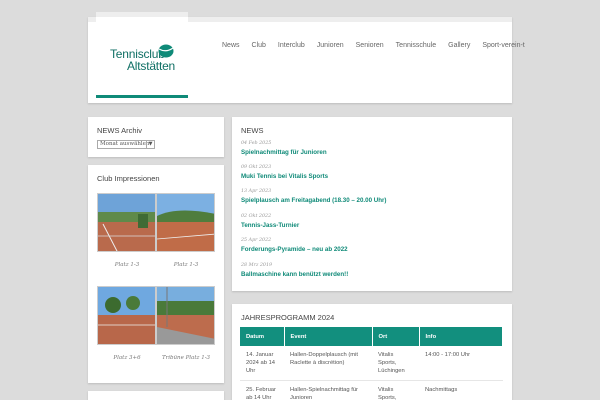 This screenshot has width=600, height=400. I want to click on logo: Tennisclub Altstätten, so click(142, 55).